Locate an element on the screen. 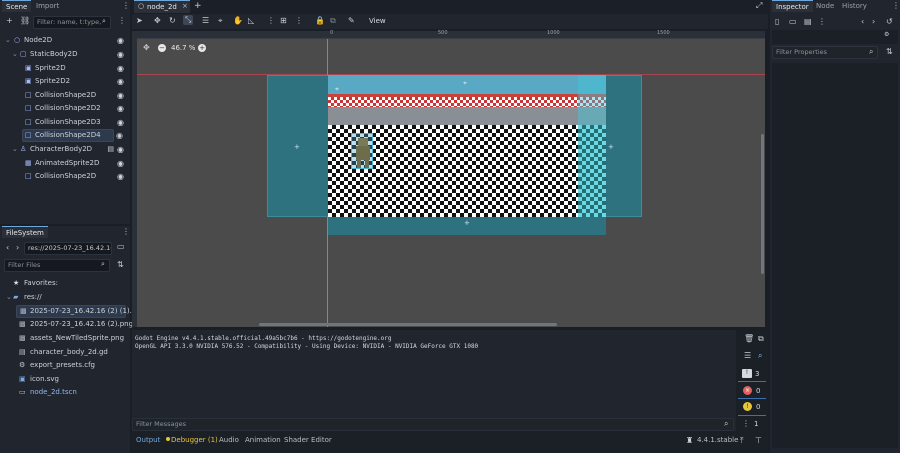  clear-output-icon: 🗑 is located at coordinates (749, 338).